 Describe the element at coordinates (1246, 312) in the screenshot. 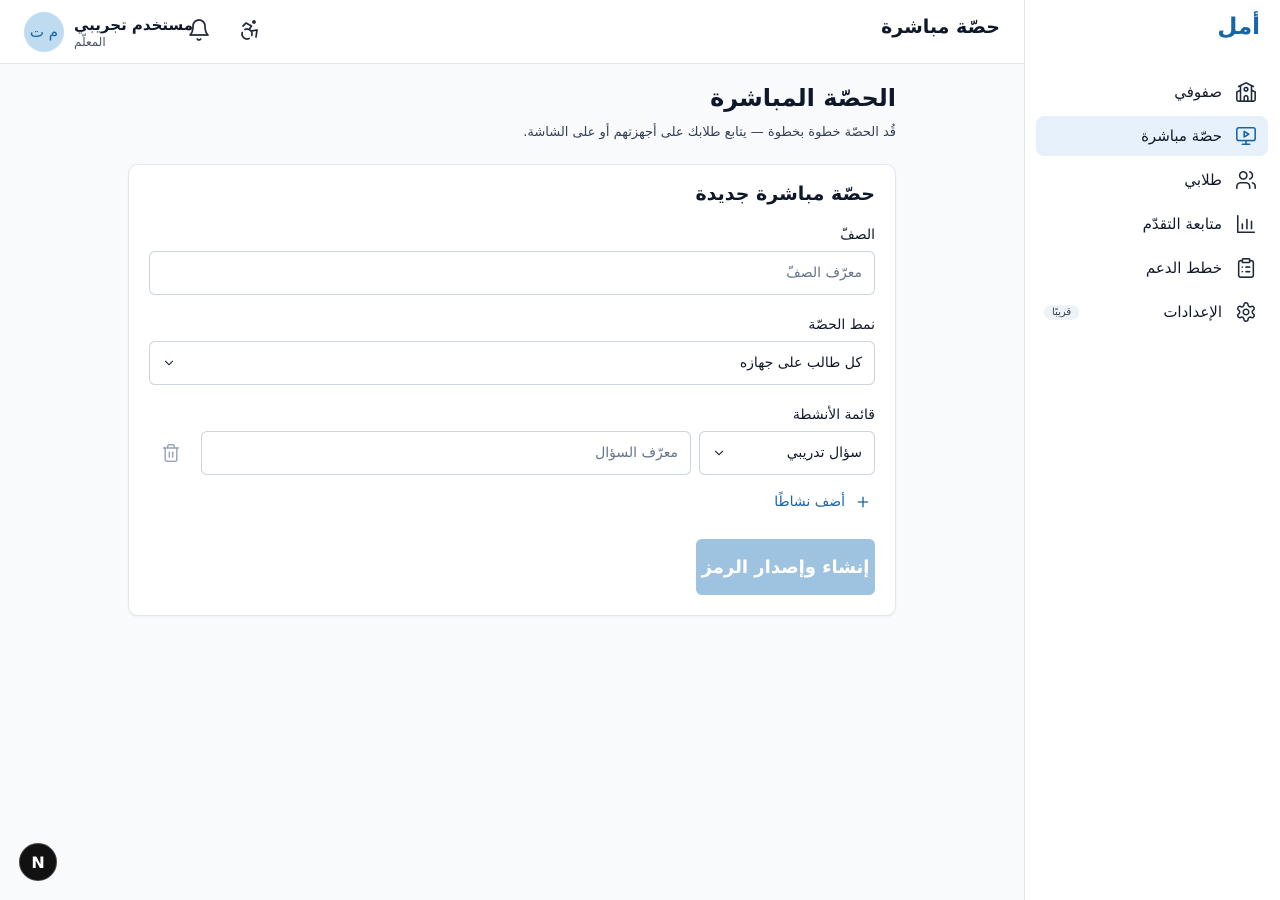

I see `gear-icon` at that location.